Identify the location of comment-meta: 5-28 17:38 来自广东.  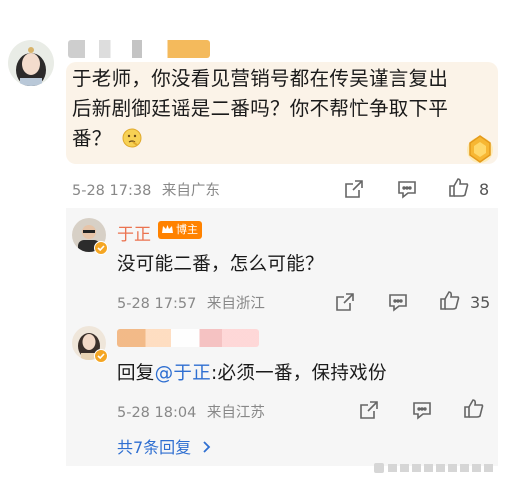
(146, 189).